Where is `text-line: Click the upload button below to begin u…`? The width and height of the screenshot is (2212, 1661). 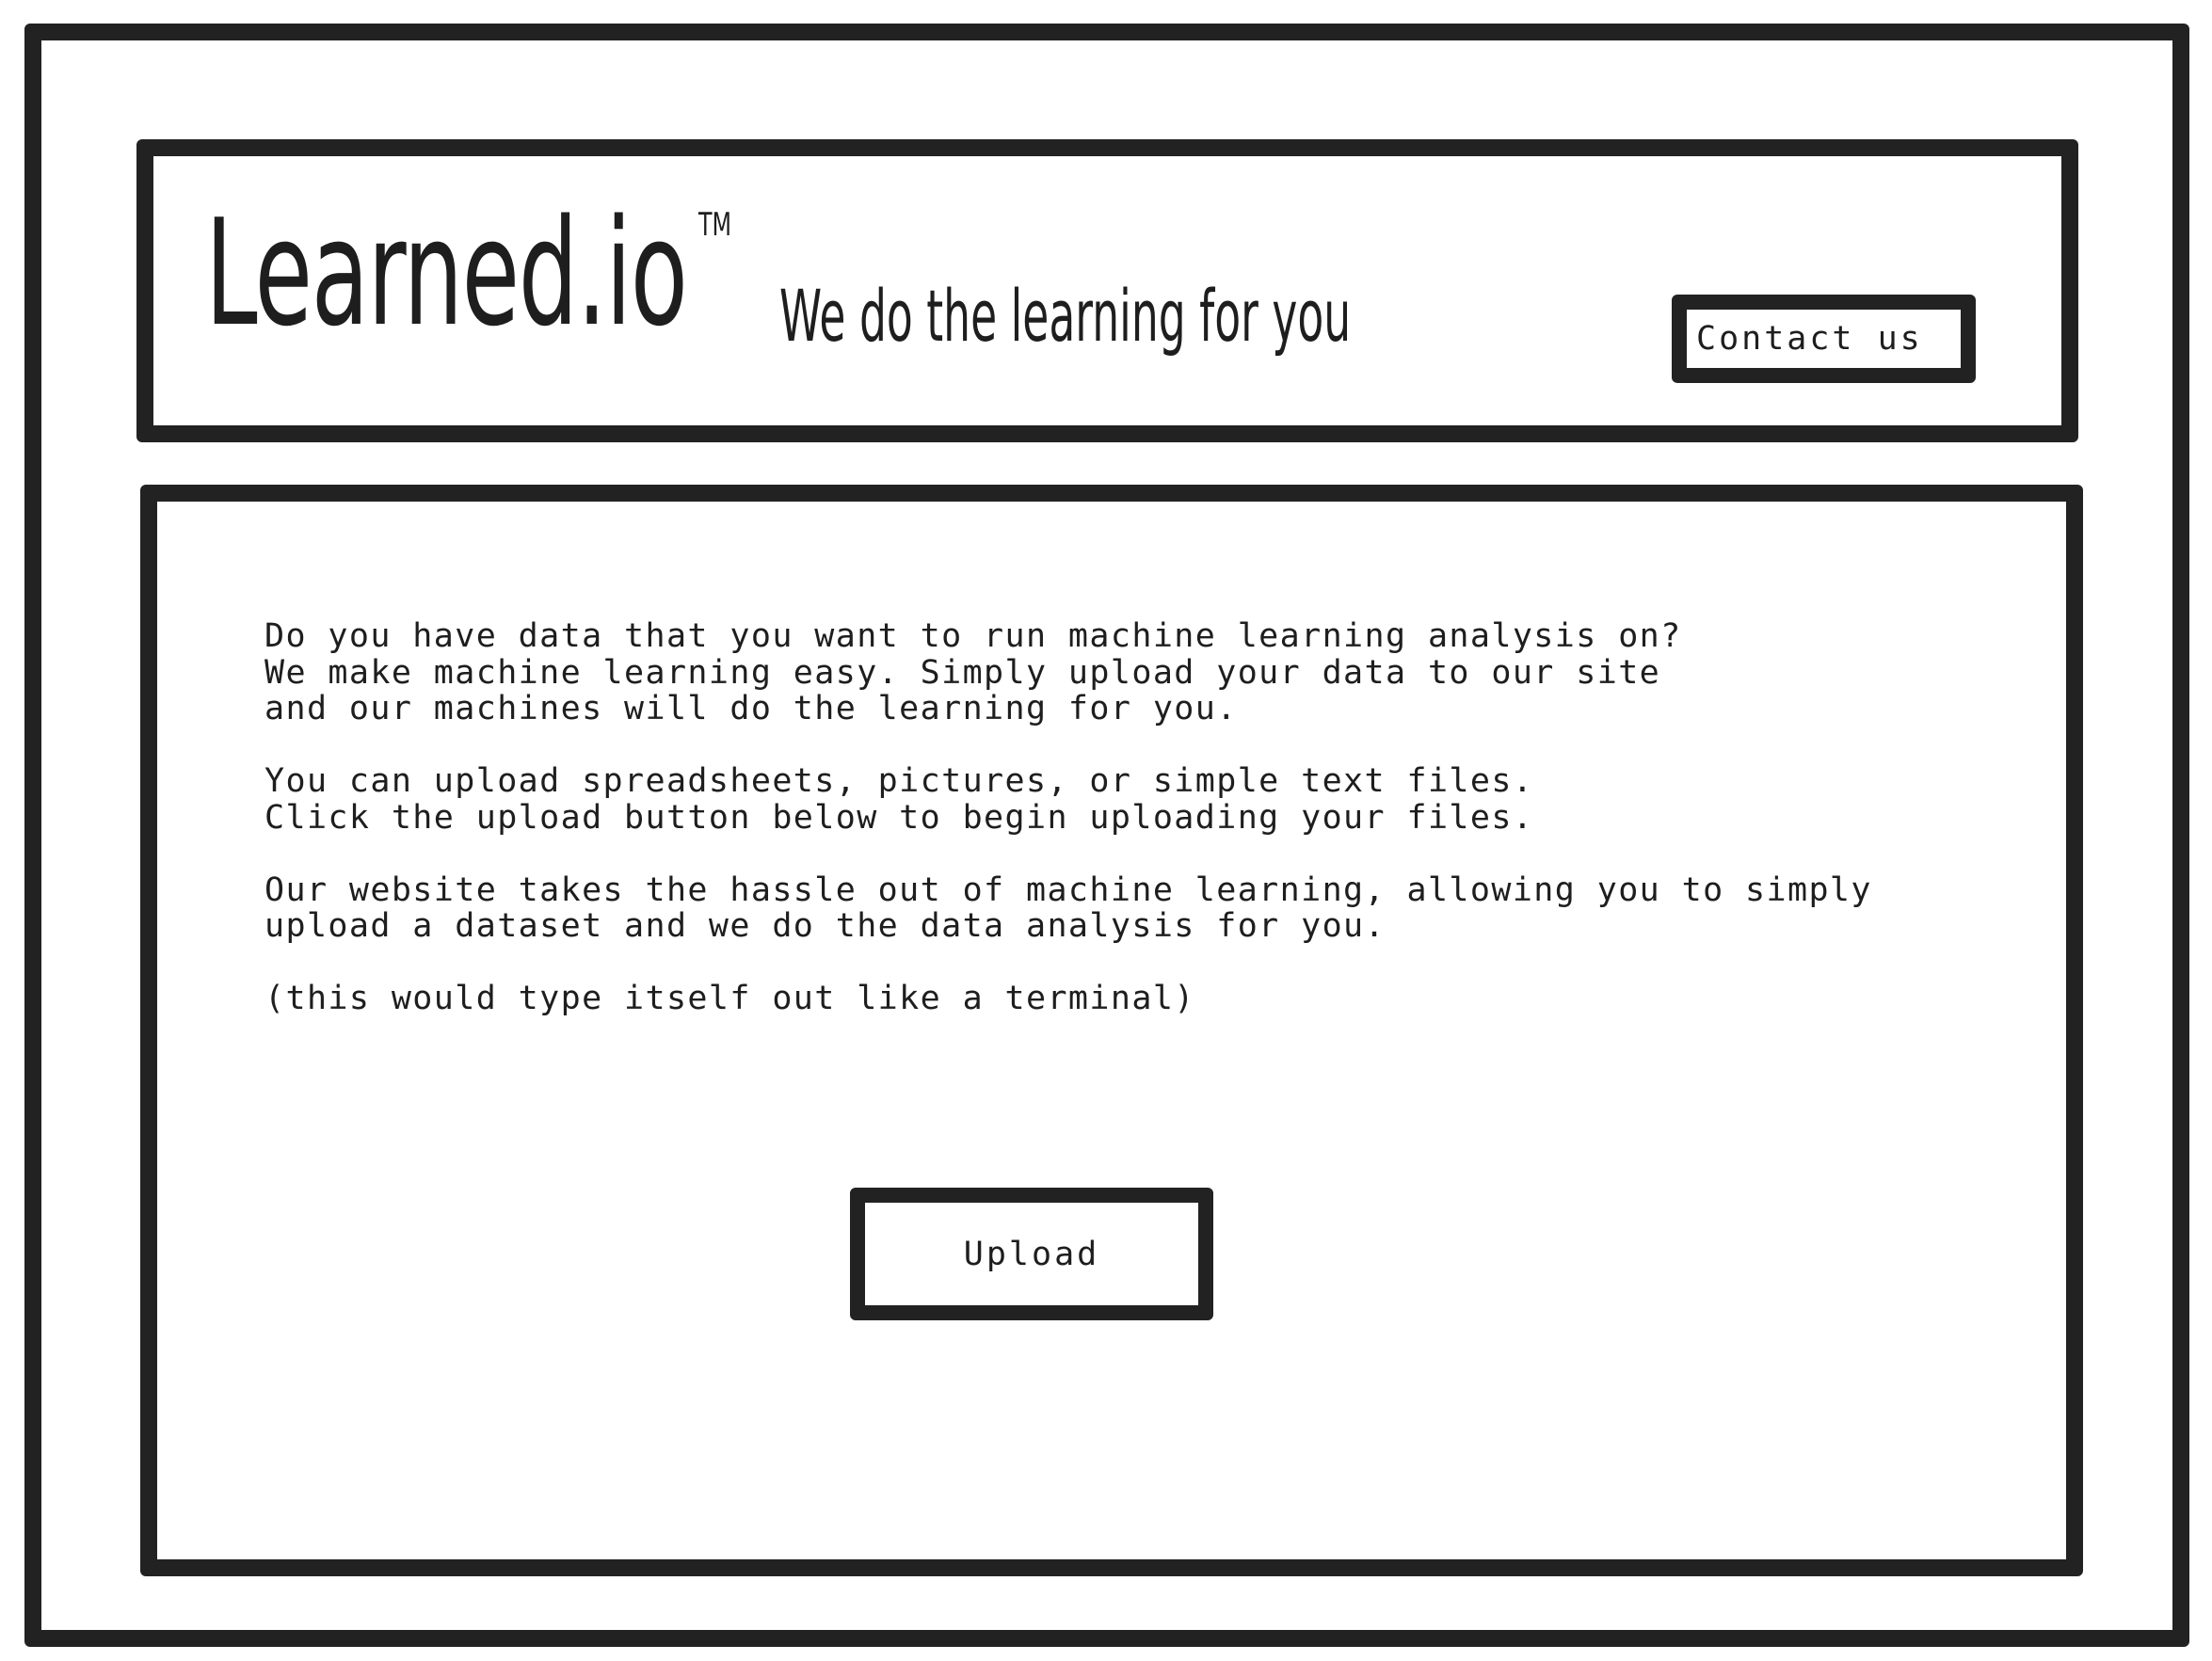 text-line: Click the upload button below to begin u… is located at coordinates (899, 817).